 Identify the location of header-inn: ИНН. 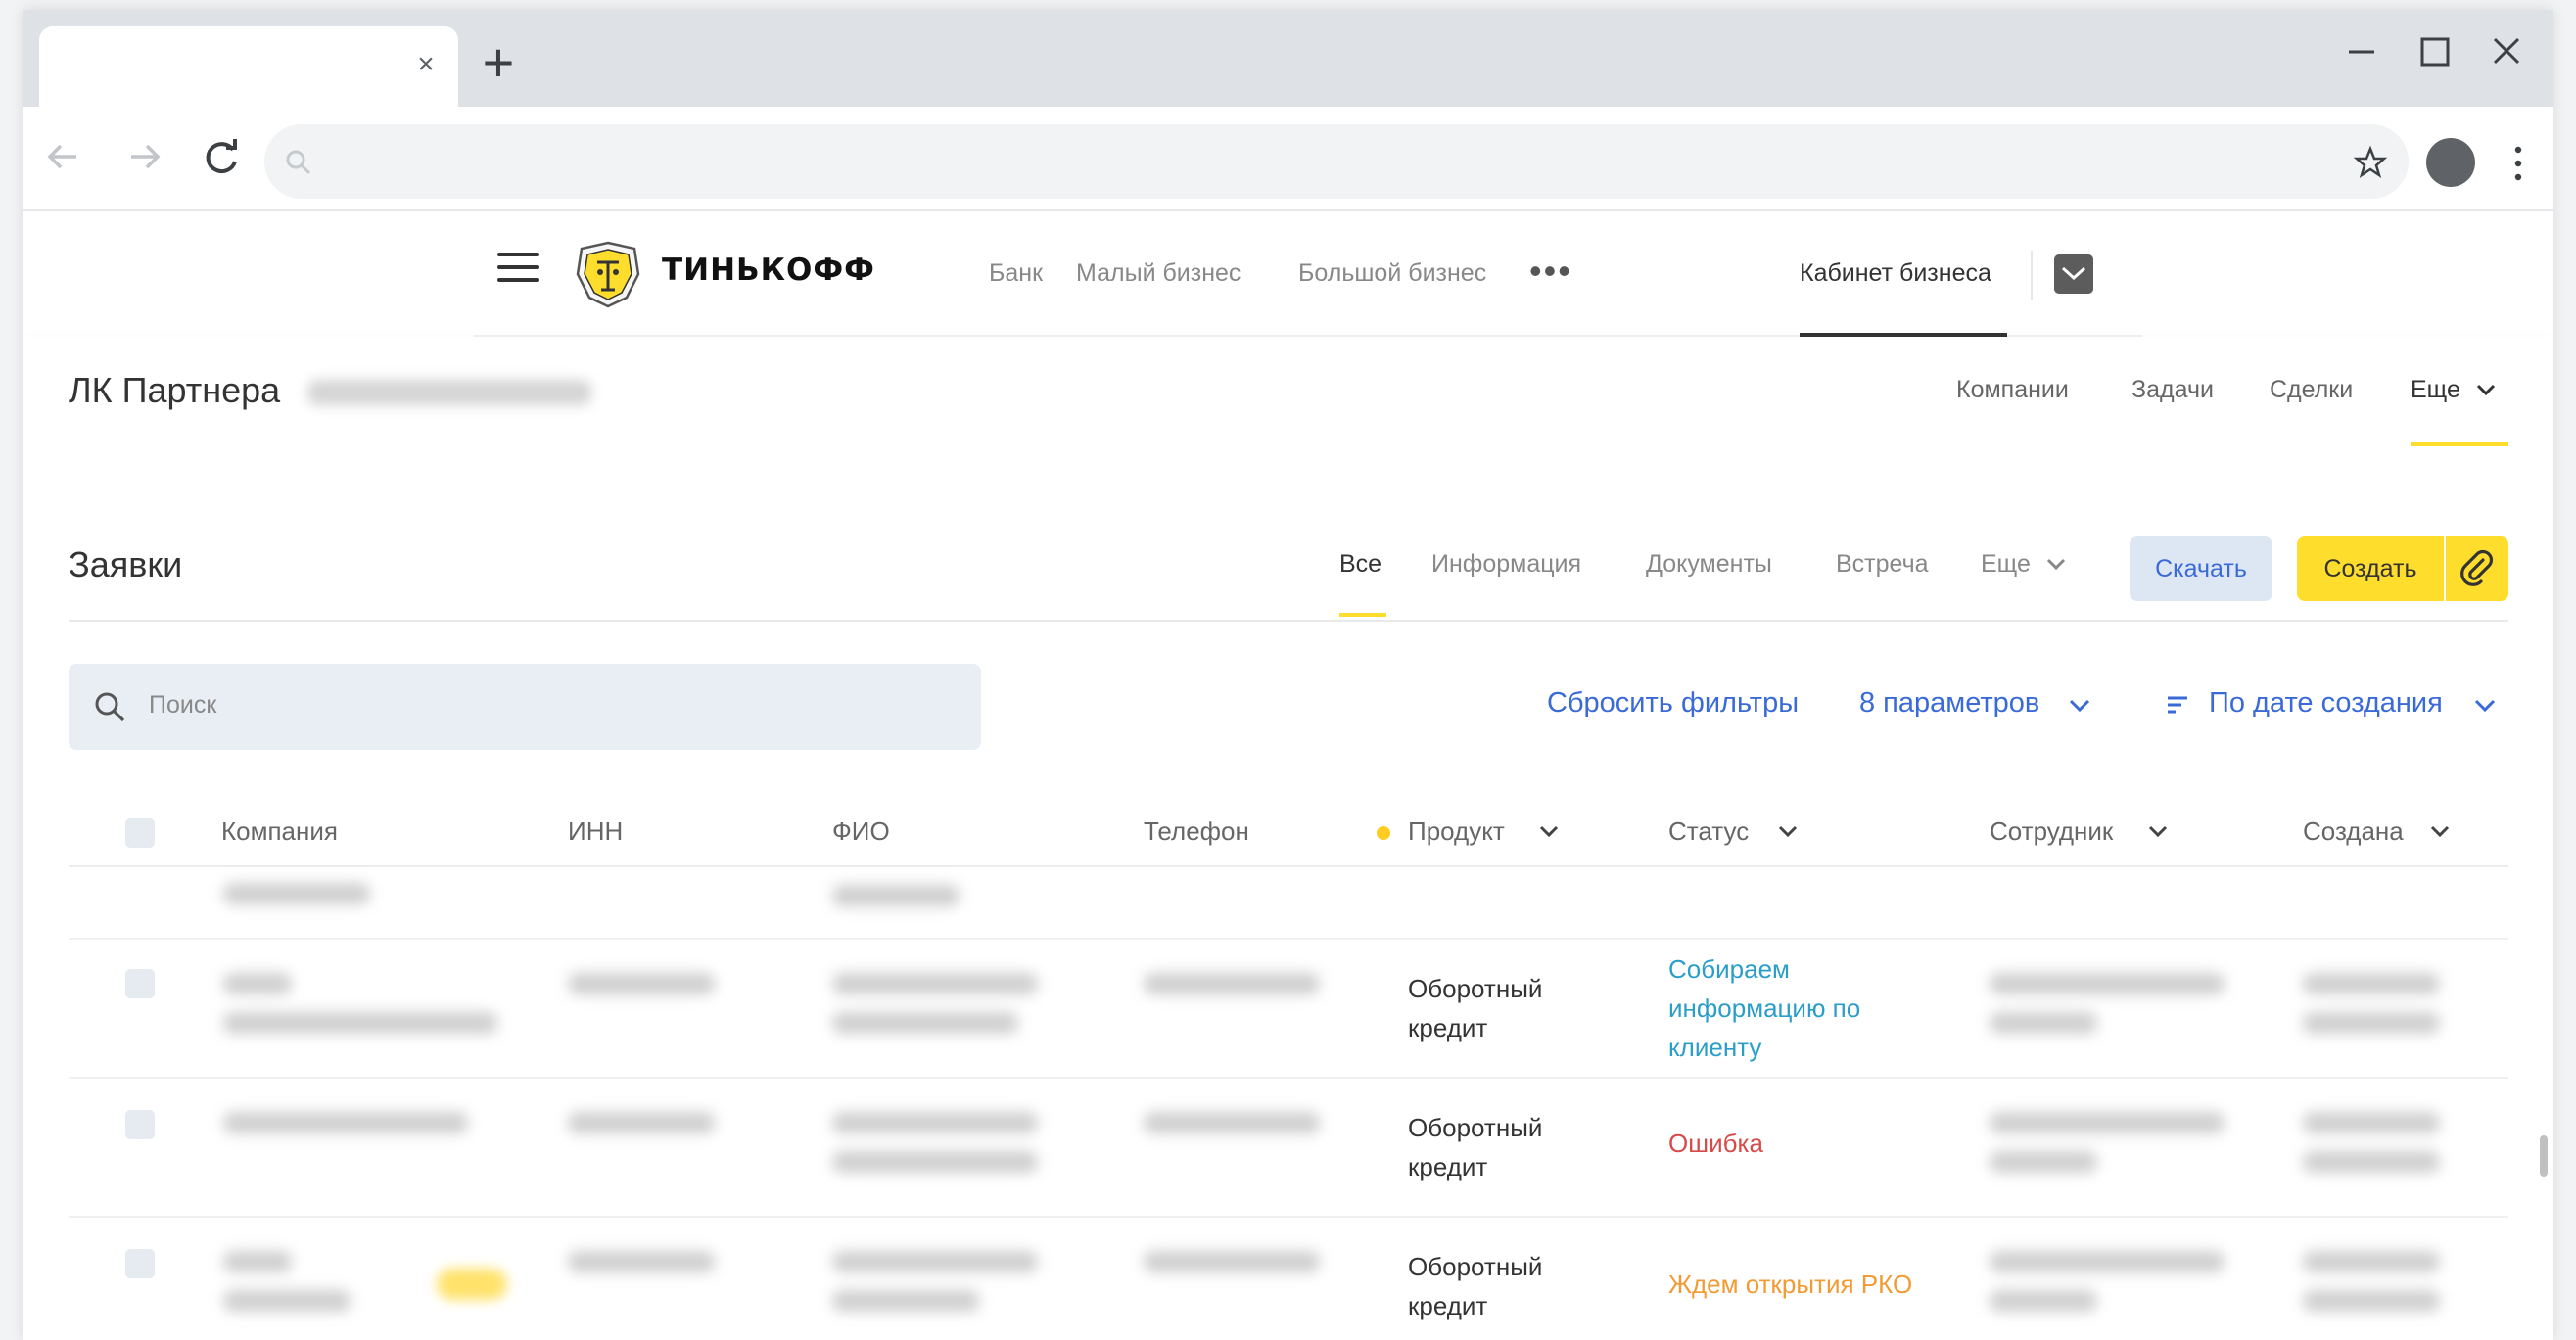
(596, 831).